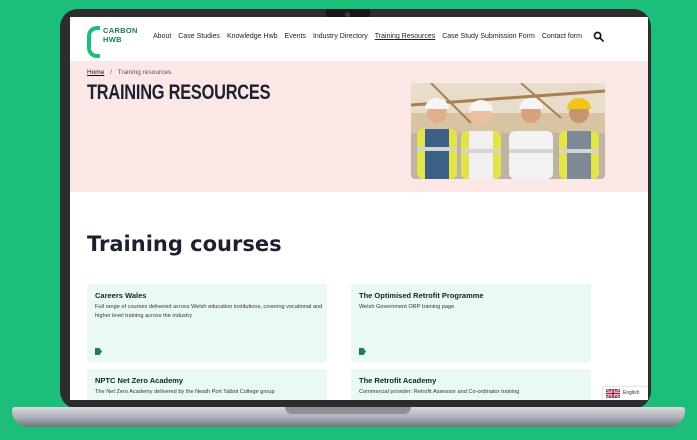 The width and height of the screenshot is (697, 440). I want to click on logo-line-2: HWB, so click(112, 39).